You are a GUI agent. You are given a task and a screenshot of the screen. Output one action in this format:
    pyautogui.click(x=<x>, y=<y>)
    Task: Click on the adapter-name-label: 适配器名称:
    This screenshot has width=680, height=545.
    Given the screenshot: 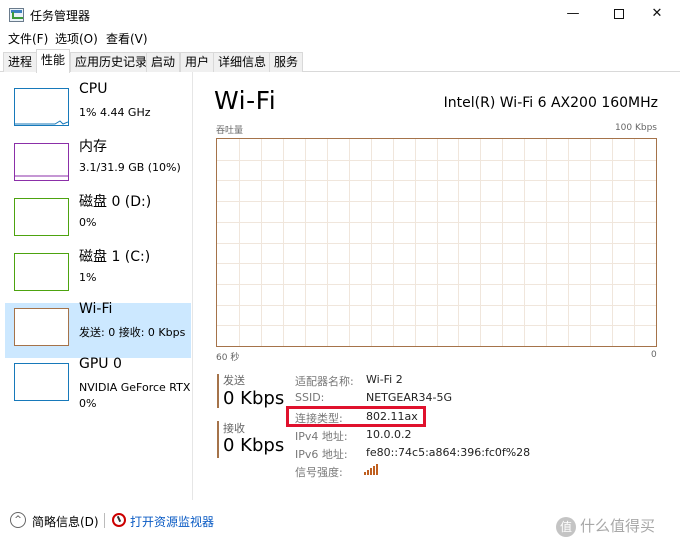 What is the action you would take?
    pyautogui.click(x=324, y=381)
    